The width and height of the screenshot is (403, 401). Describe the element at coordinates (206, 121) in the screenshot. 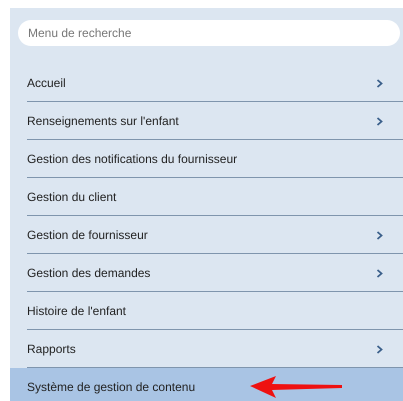

I see `menu-item: Renseignements sur l'enfant` at that location.